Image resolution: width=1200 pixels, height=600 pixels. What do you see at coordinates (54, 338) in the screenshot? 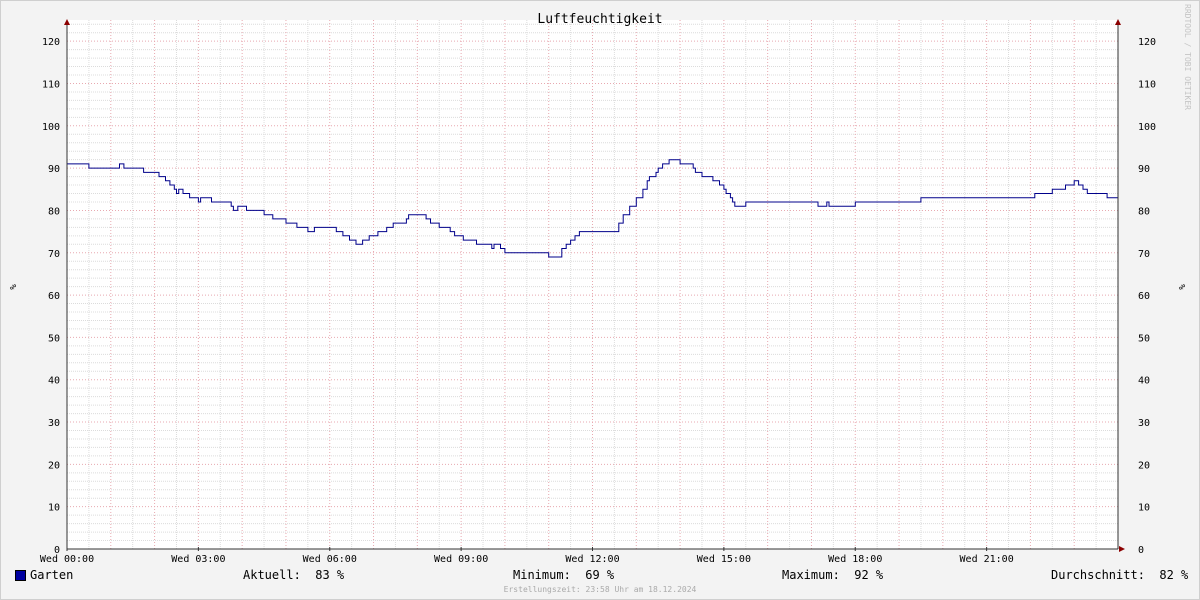
I see `y-tick-label-left: 50` at bounding box center [54, 338].